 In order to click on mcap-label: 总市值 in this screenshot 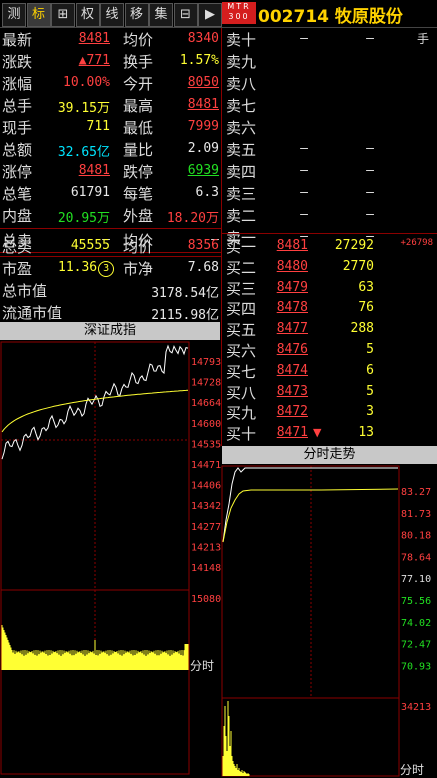, I will do `click(25, 291)`.